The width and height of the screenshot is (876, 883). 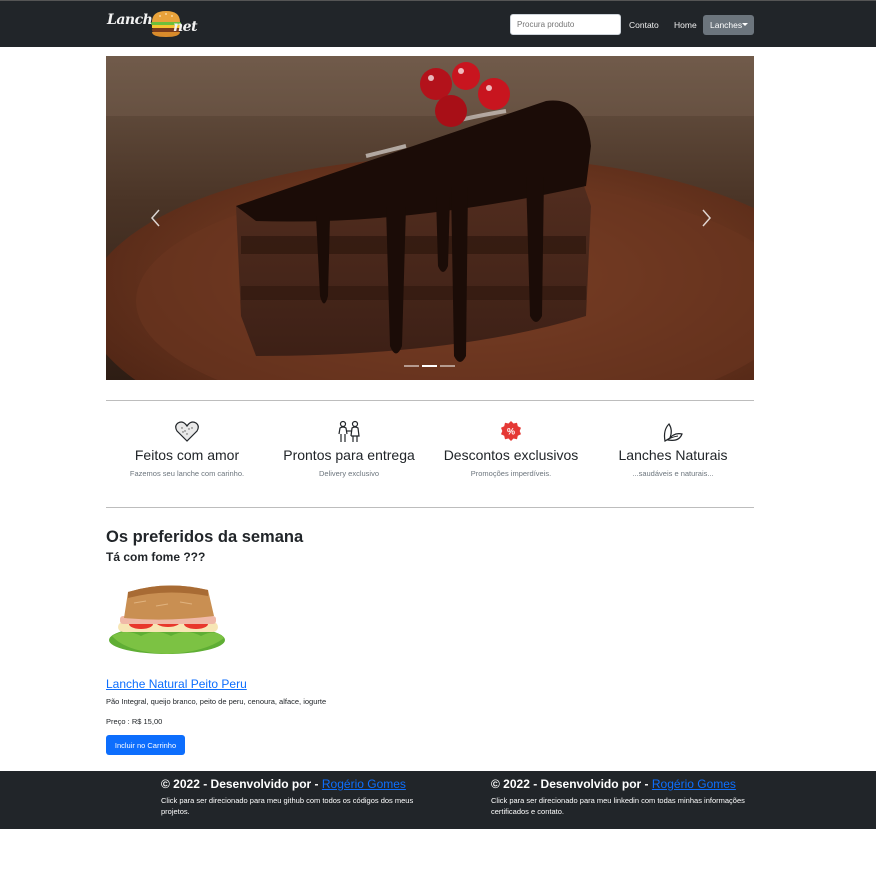 What do you see at coordinates (673, 455) in the screenshot?
I see `feature-title: Lanches Naturais` at bounding box center [673, 455].